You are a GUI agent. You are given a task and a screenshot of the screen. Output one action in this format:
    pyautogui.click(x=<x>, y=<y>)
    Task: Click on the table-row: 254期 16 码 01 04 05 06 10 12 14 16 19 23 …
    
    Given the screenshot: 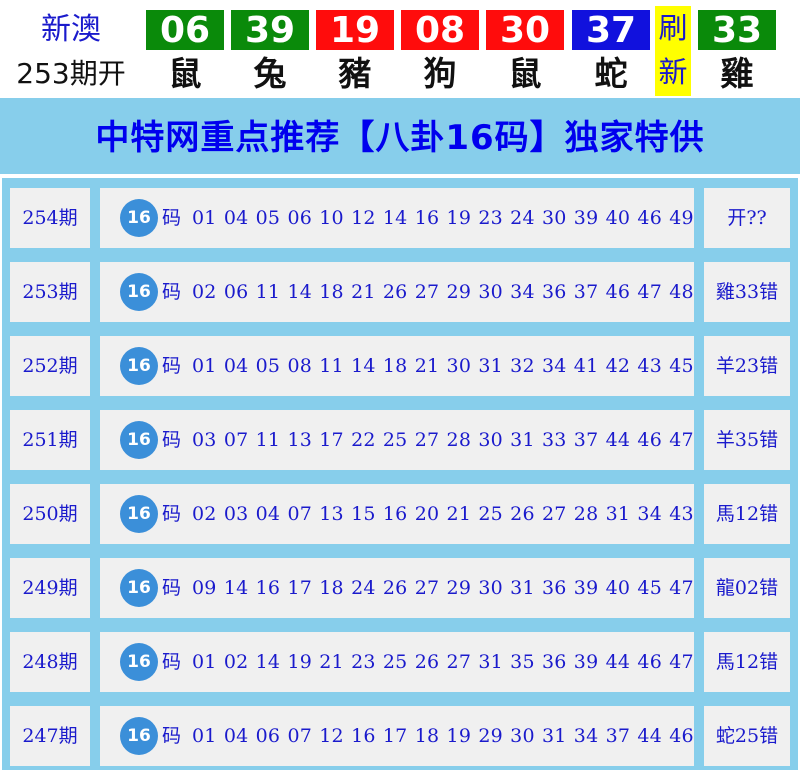 What is the action you would take?
    pyautogui.click(x=400, y=215)
    